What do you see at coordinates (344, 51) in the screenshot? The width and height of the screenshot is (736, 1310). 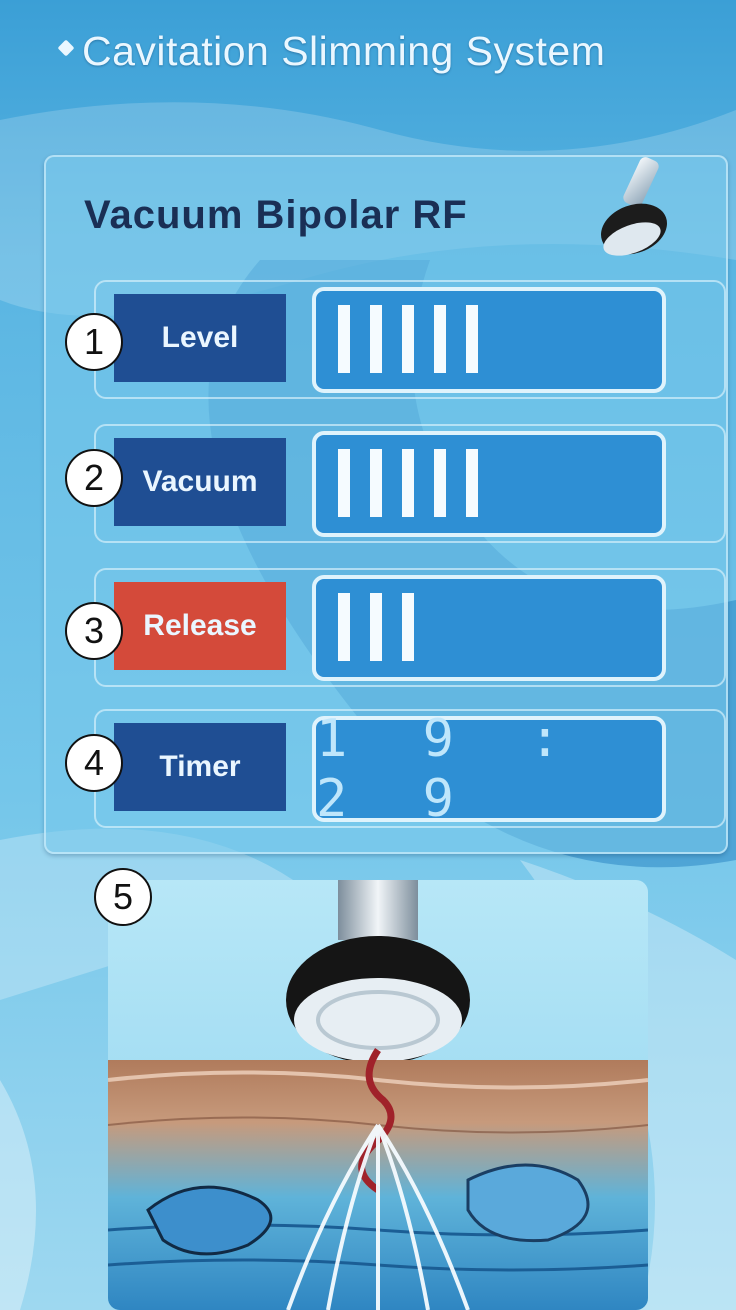 I see `page-title: Cavitation Slimming System` at bounding box center [344, 51].